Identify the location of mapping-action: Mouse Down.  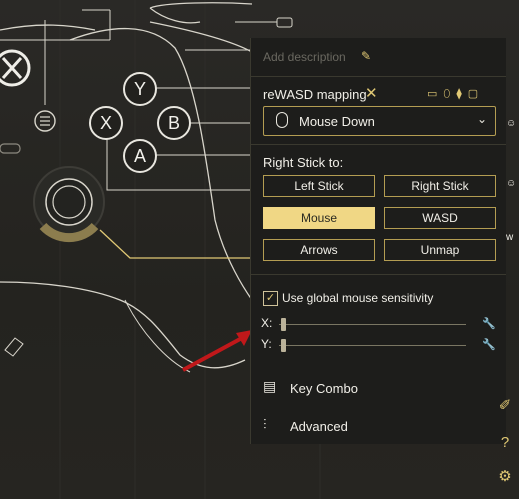
(337, 121).